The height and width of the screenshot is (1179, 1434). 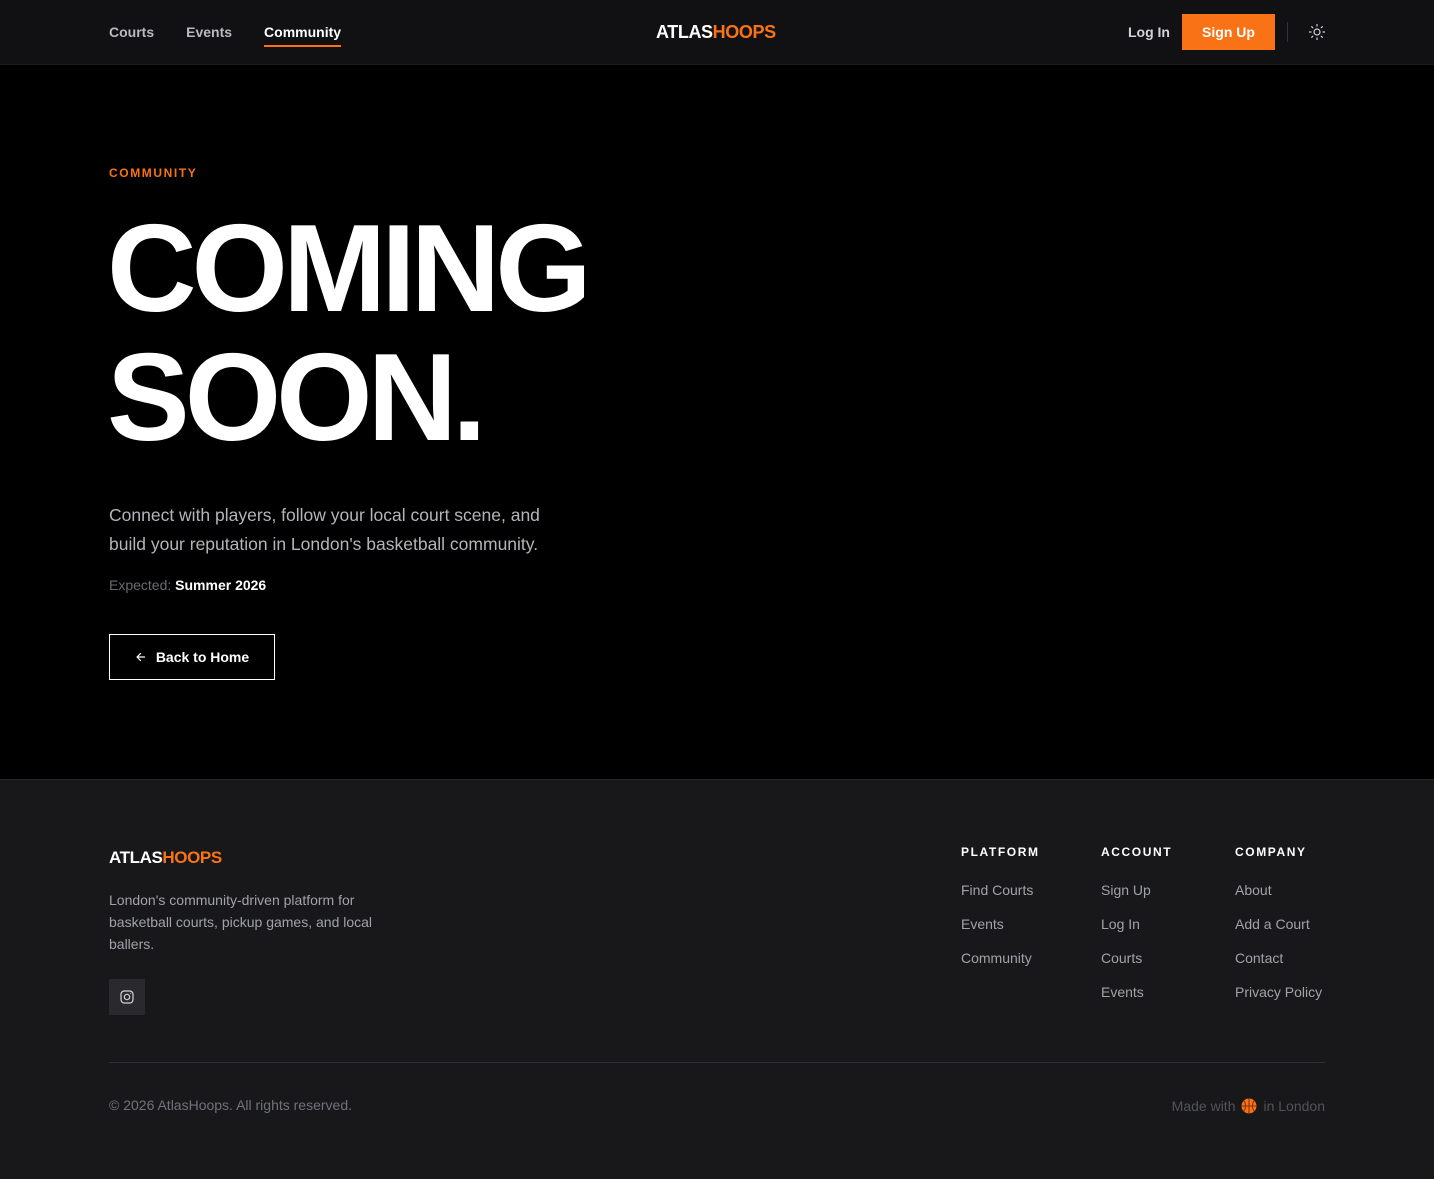 What do you see at coordinates (744, 32) in the screenshot?
I see `logo-text-hoops: HOOPS` at bounding box center [744, 32].